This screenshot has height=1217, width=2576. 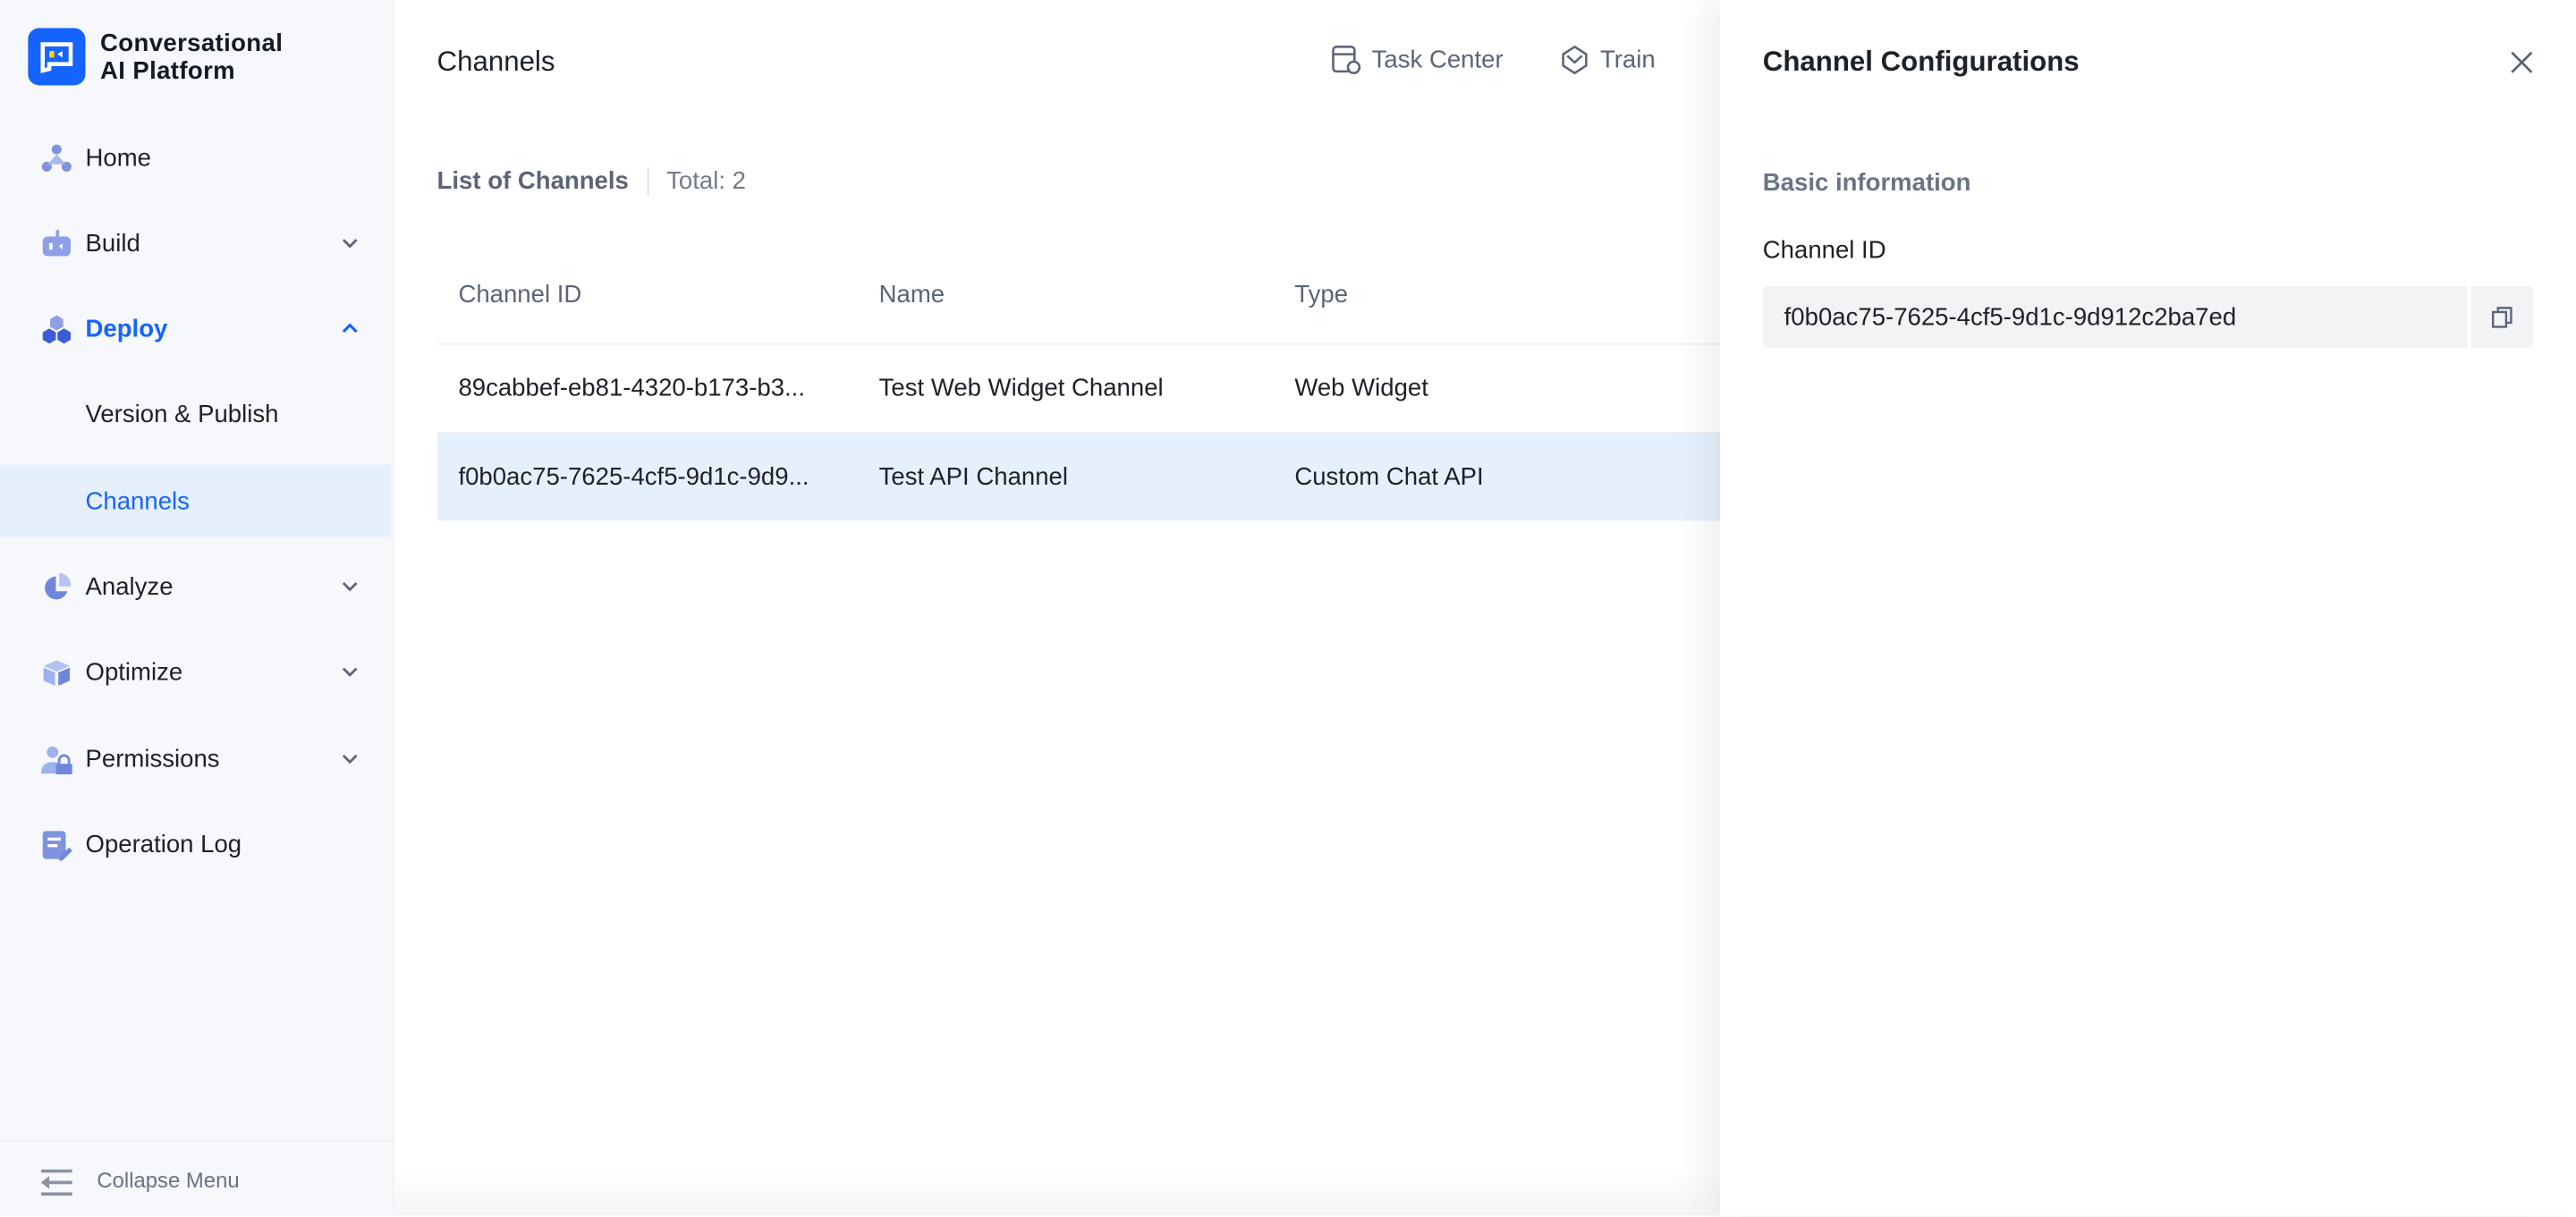 What do you see at coordinates (1093, 296) in the screenshot?
I see `table-header-row: Channel ID Name Type` at bounding box center [1093, 296].